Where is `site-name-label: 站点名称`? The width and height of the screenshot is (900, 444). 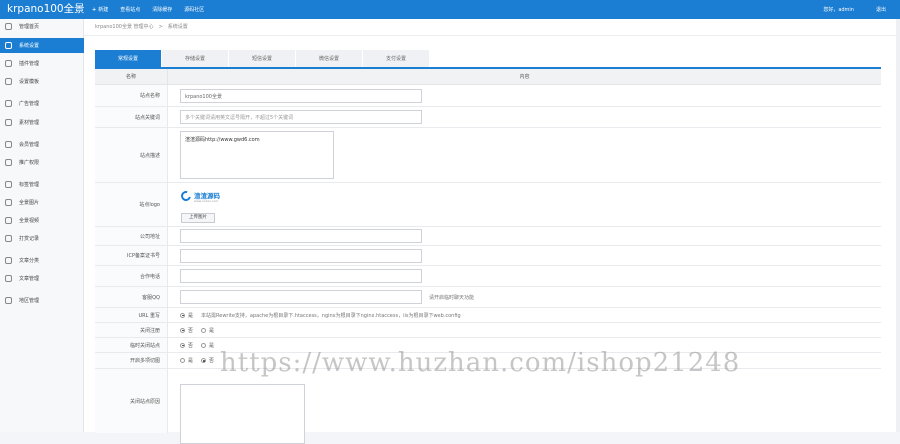 site-name-label: 站点名称 is located at coordinates (131, 95).